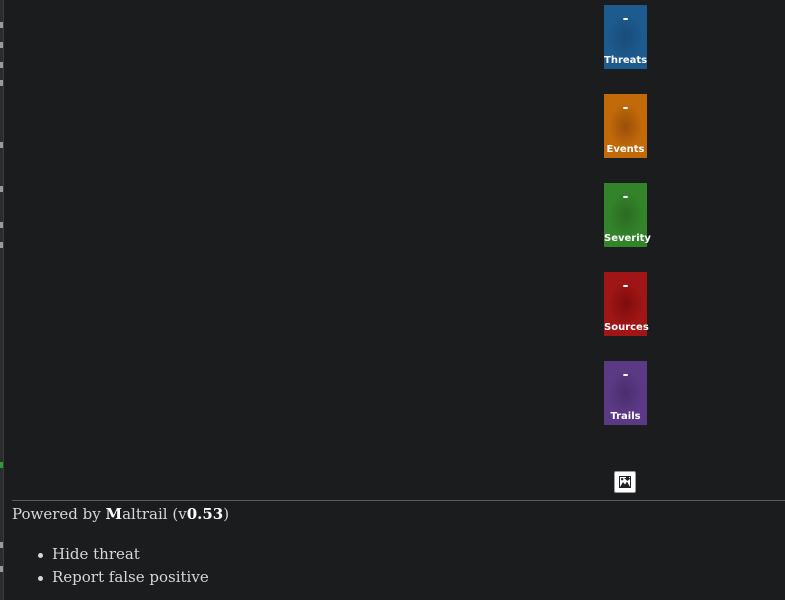 The height and width of the screenshot is (600, 785). I want to click on footer-divider, so click(398, 500).